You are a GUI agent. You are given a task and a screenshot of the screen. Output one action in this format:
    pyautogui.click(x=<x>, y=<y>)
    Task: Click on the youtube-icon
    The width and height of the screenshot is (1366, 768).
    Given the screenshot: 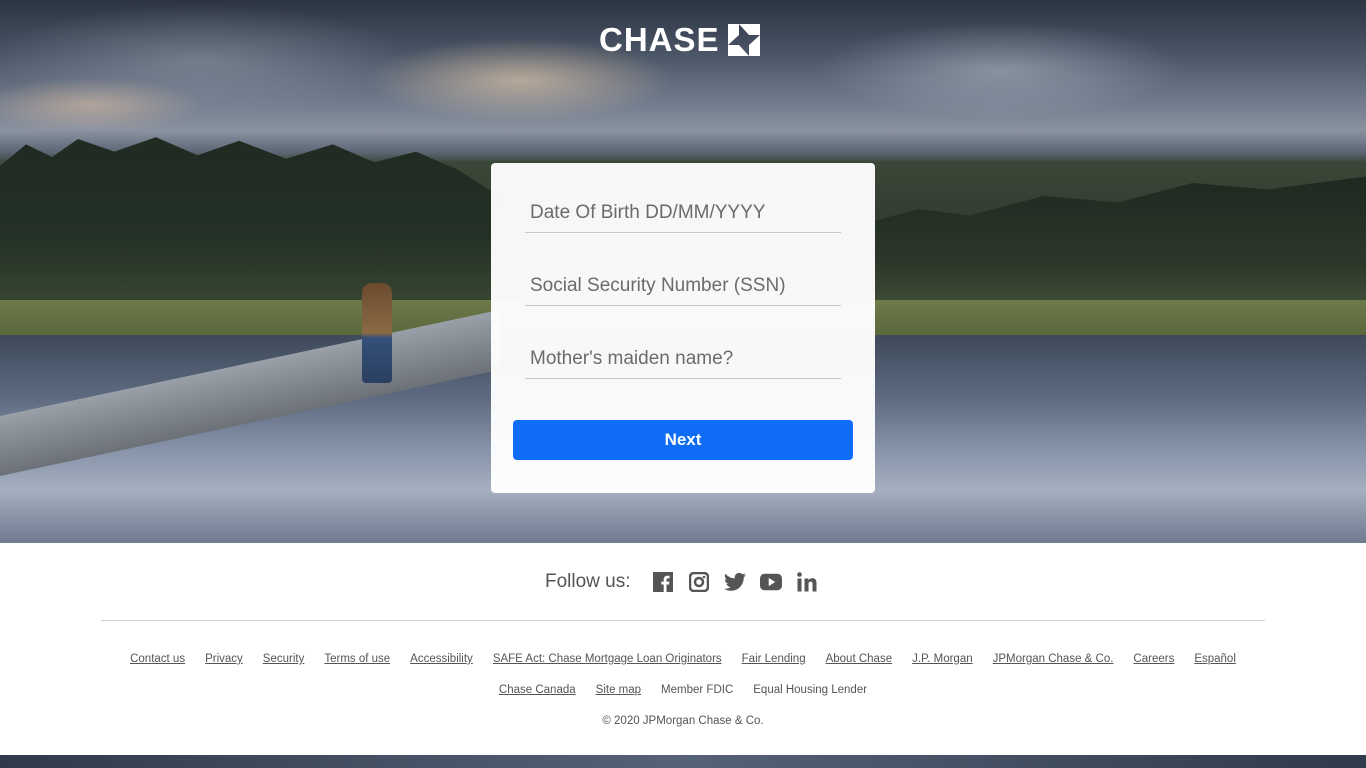 What is the action you would take?
    pyautogui.click(x=770, y=582)
    